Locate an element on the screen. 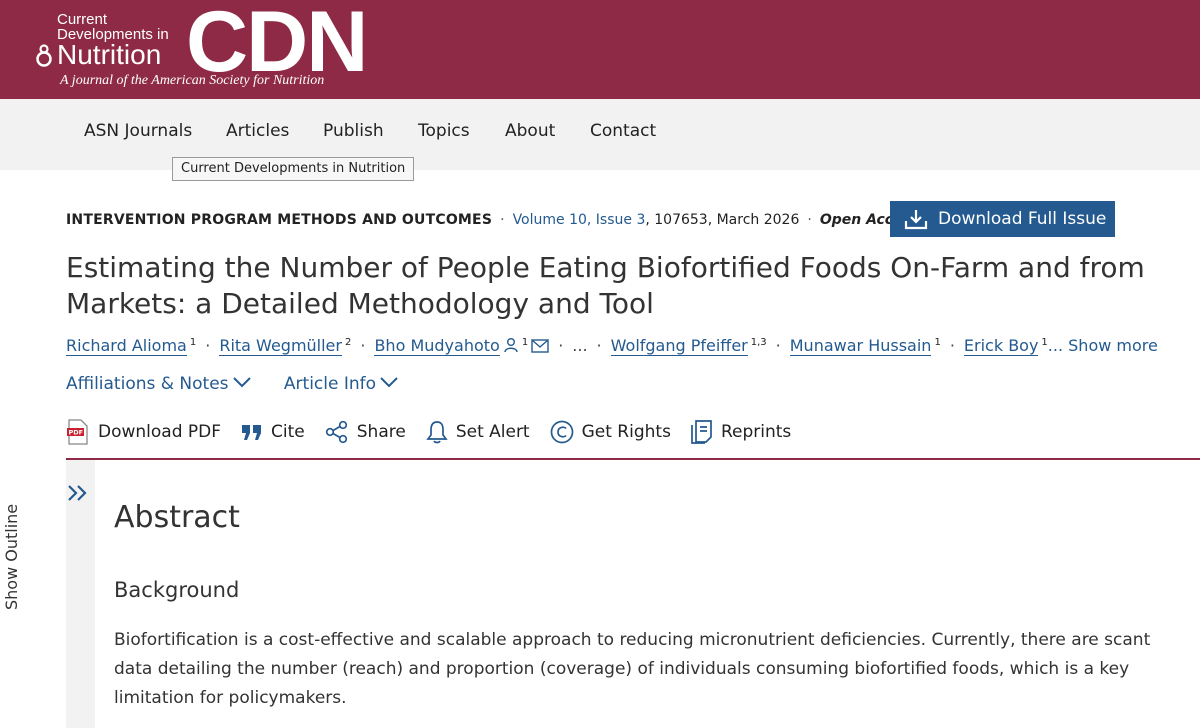 The width and height of the screenshot is (1200, 728). background-heading: Background is located at coordinates (177, 590).